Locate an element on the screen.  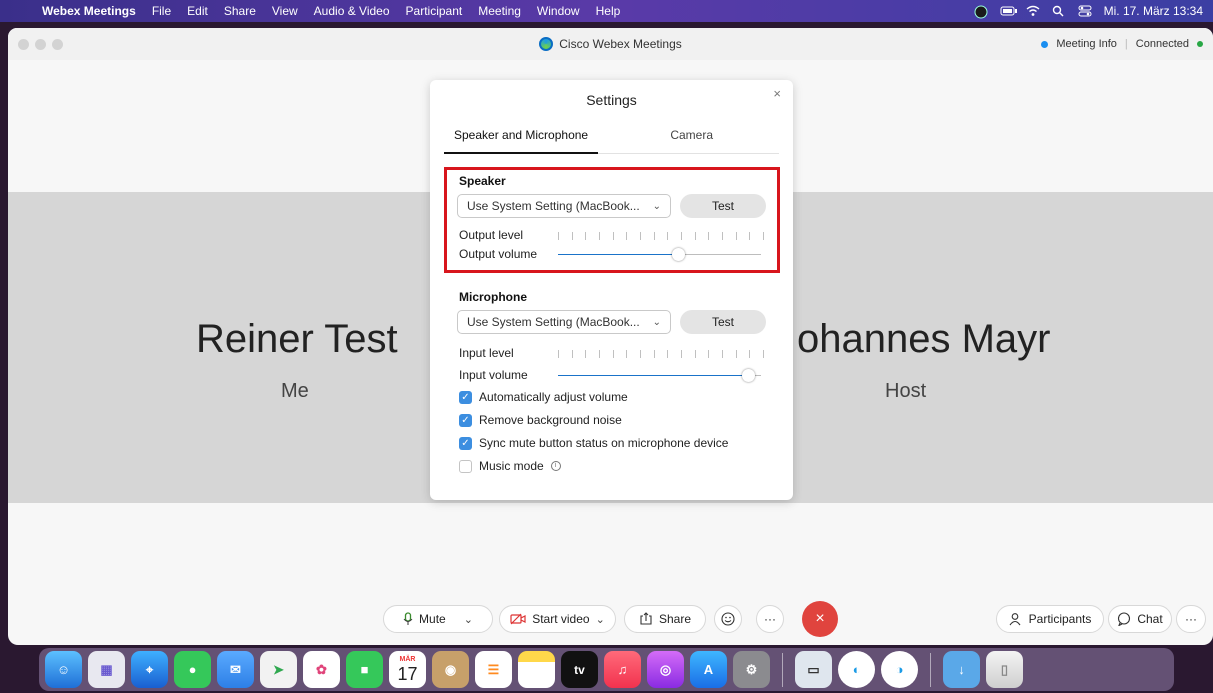
participants-icon is located at coordinates (1015, 619).